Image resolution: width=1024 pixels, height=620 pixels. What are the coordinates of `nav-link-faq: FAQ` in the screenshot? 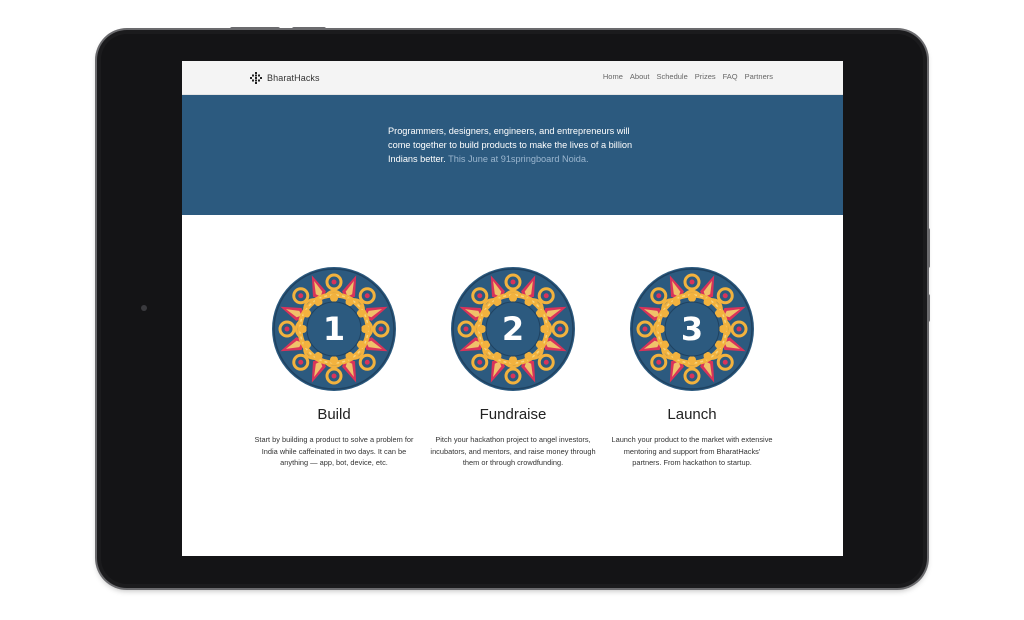 It's located at (730, 76).